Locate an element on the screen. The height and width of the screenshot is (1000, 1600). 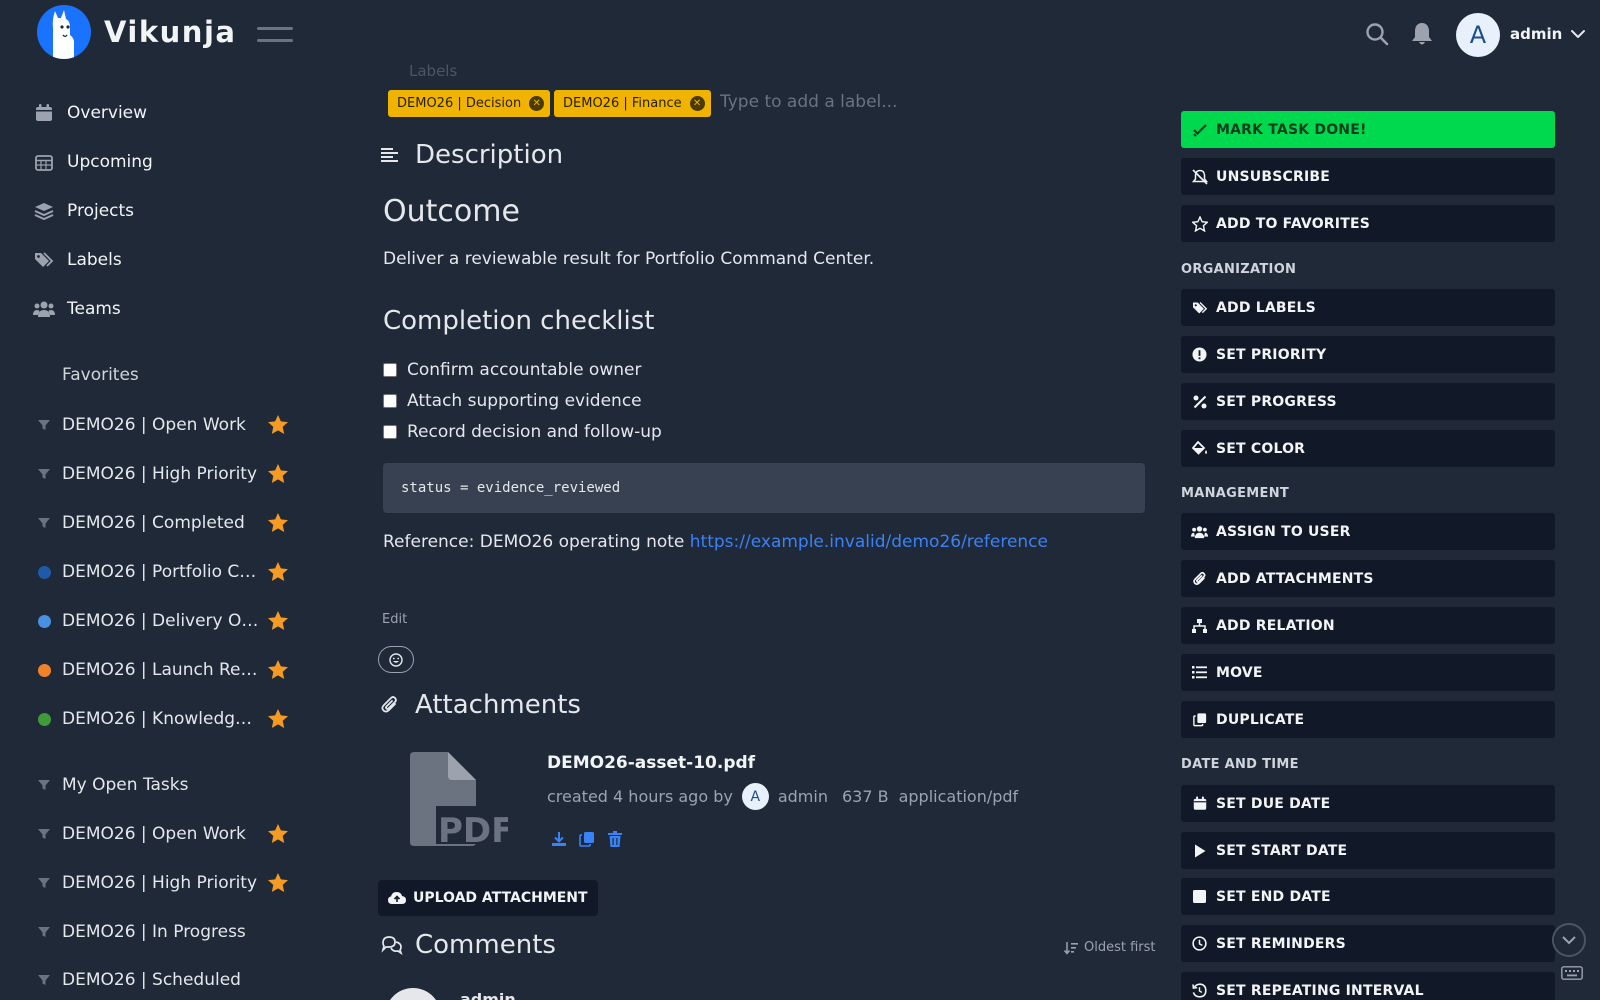
set-progress-button: SET PROGRESS is located at coordinates (1368, 401).